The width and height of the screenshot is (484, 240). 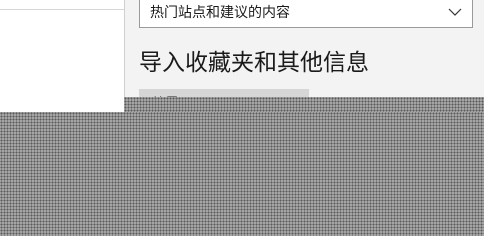 What do you see at coordinates (62, 9) in the screenshot?
I see `page-divider` at bounding box center [62, 9].